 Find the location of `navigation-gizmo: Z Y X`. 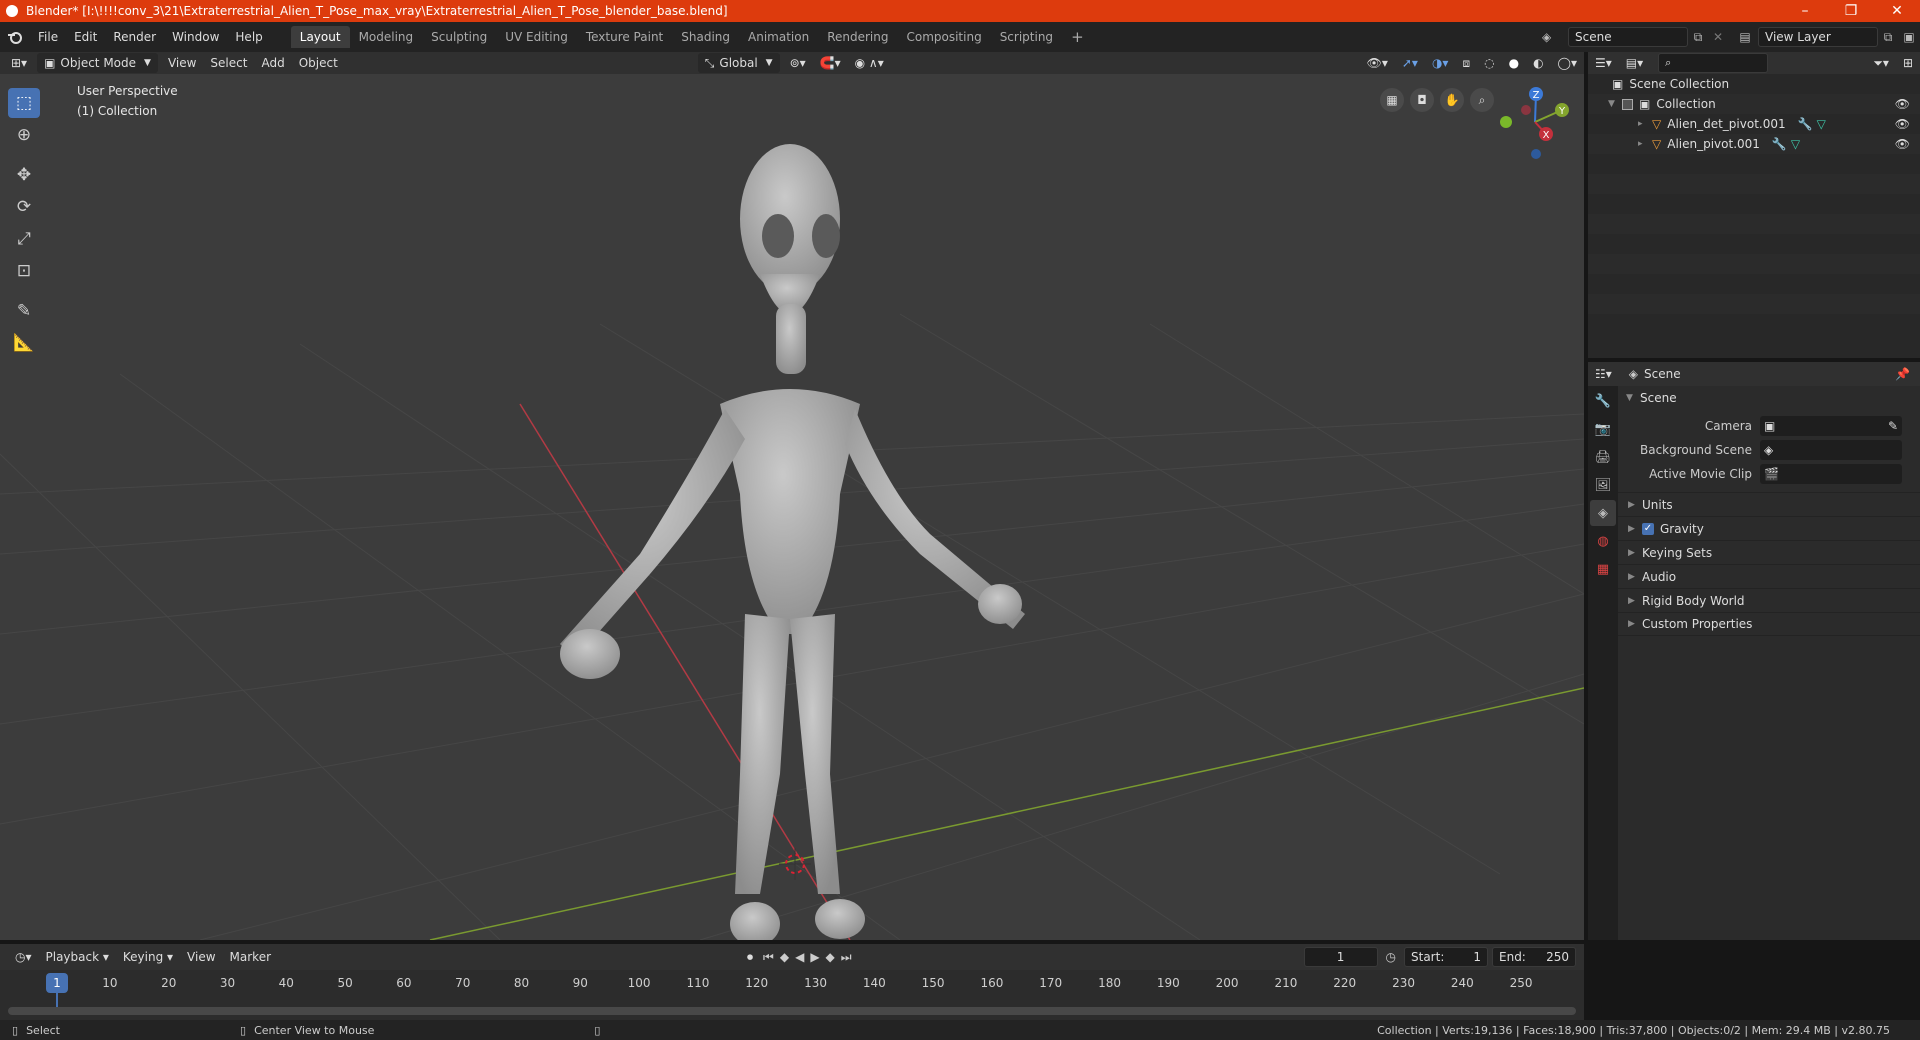

navigation-gizmo: Z Y X is located at coordinates (1535, 122).